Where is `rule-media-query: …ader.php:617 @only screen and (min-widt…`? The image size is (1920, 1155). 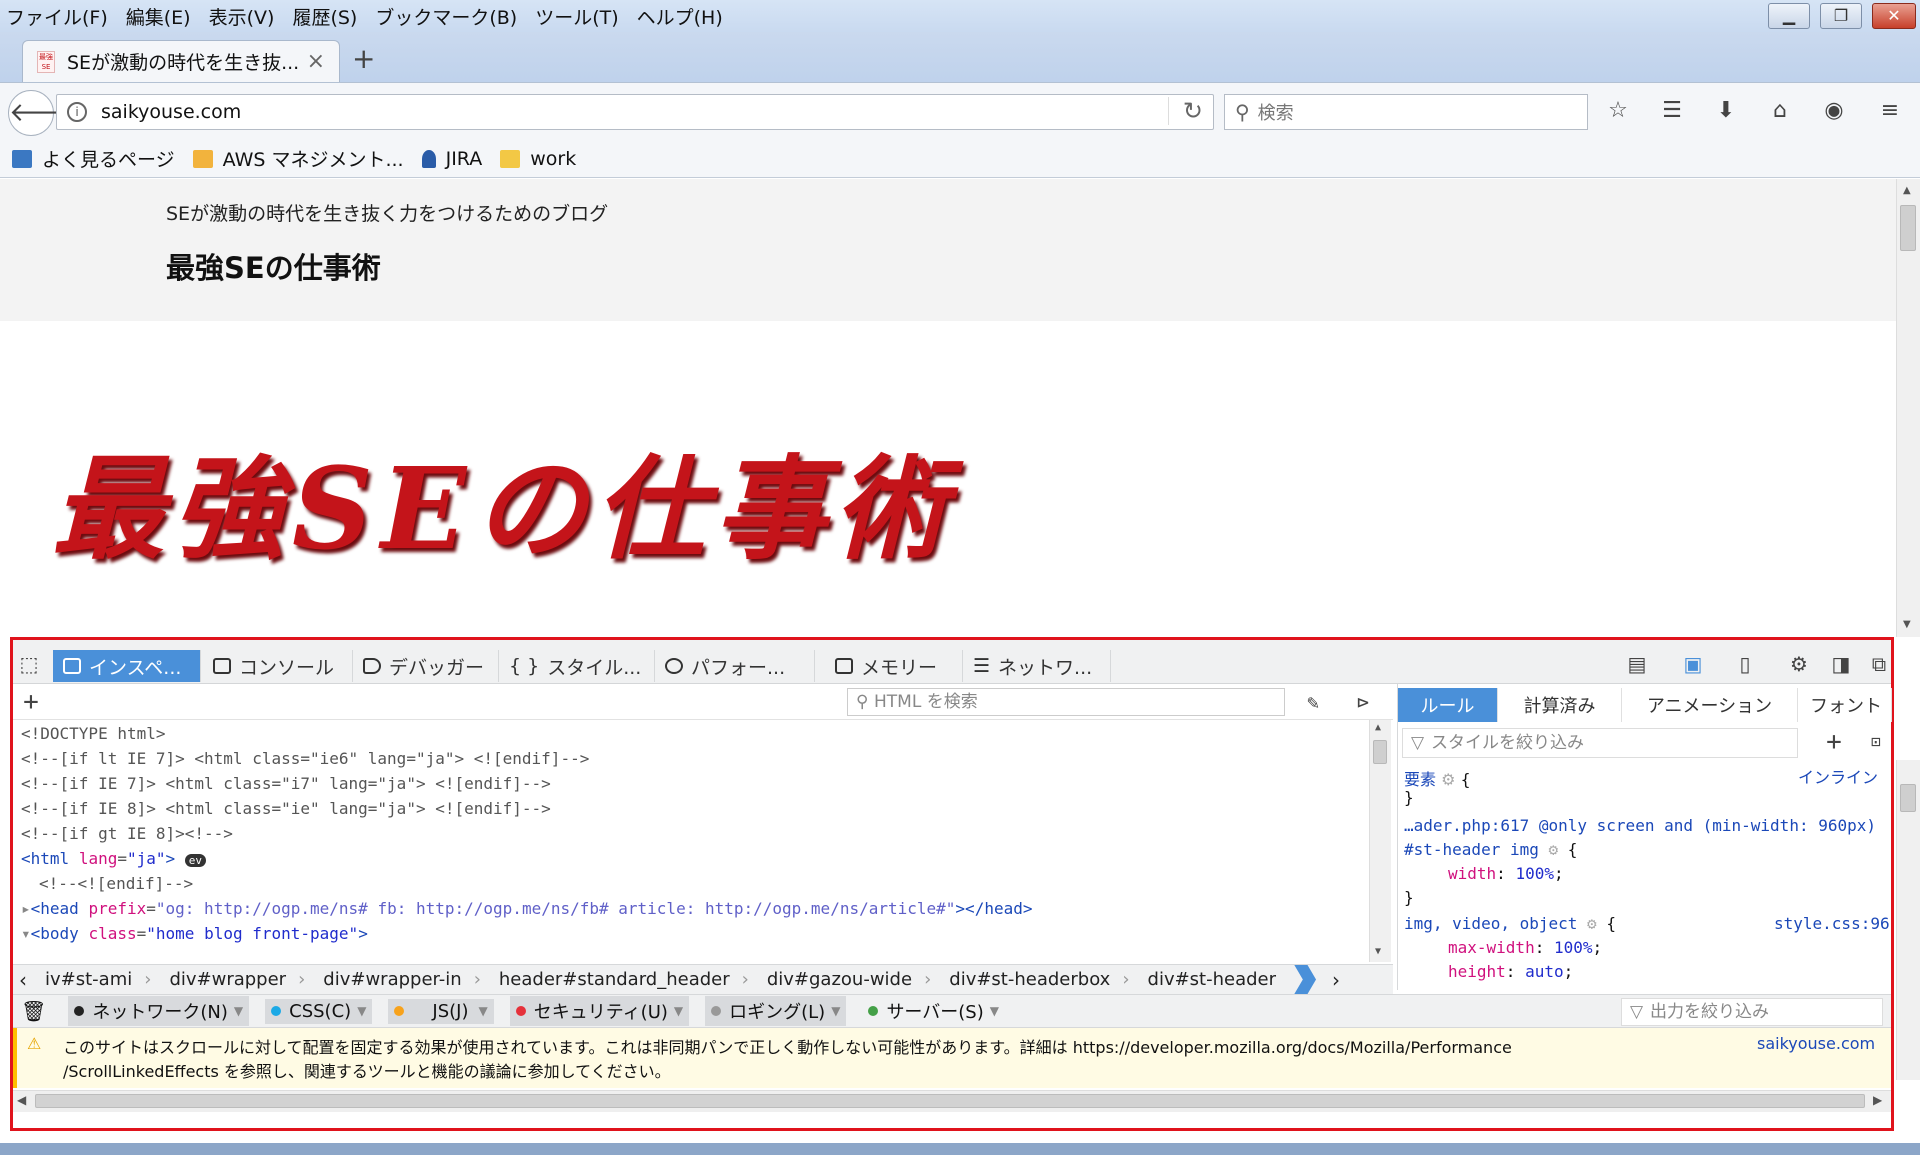 rule-media-query: …ader.php:617 @only screen and (min-widt… is located at coordinates (1640, 825).